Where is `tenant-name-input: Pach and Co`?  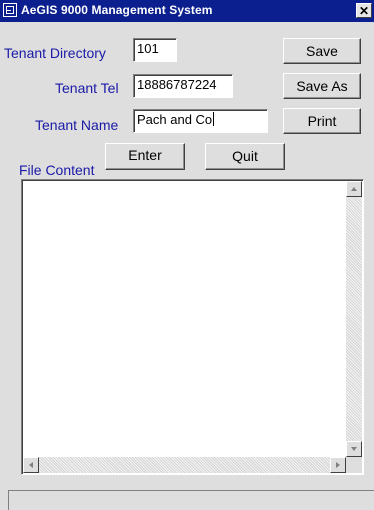 tenant-name-input: Pach and Co is located at coordinates (200, 121).